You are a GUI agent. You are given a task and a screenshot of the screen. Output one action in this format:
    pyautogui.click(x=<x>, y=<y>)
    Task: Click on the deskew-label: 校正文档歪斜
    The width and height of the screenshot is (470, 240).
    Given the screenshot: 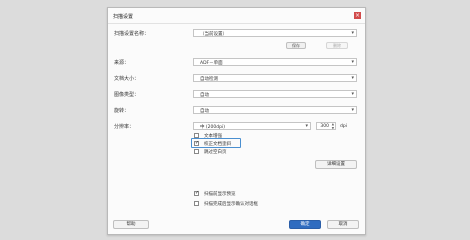 What is the action you would take?
    pyautogui.click(x=217, y=144)
    